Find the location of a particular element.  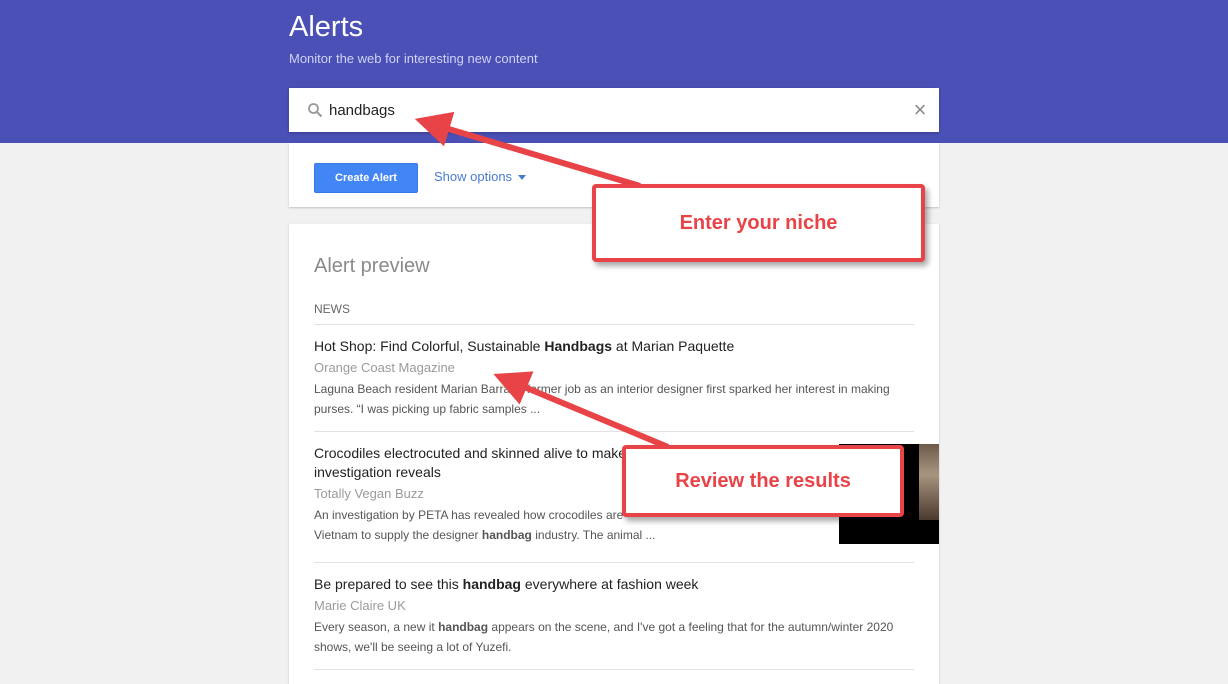

show-options-link: Show options is located at coordinates (480, 176).